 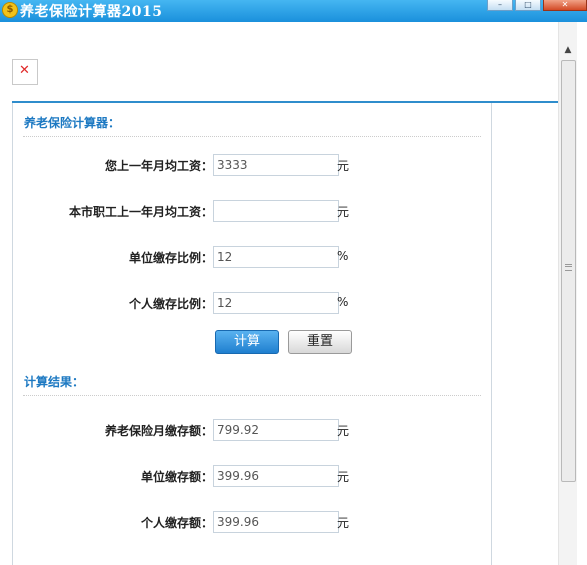 What do you see at coordinates (276, 211) in the screenshot?
I see `city-avg-salary-input` at bounding box center [276, 211].